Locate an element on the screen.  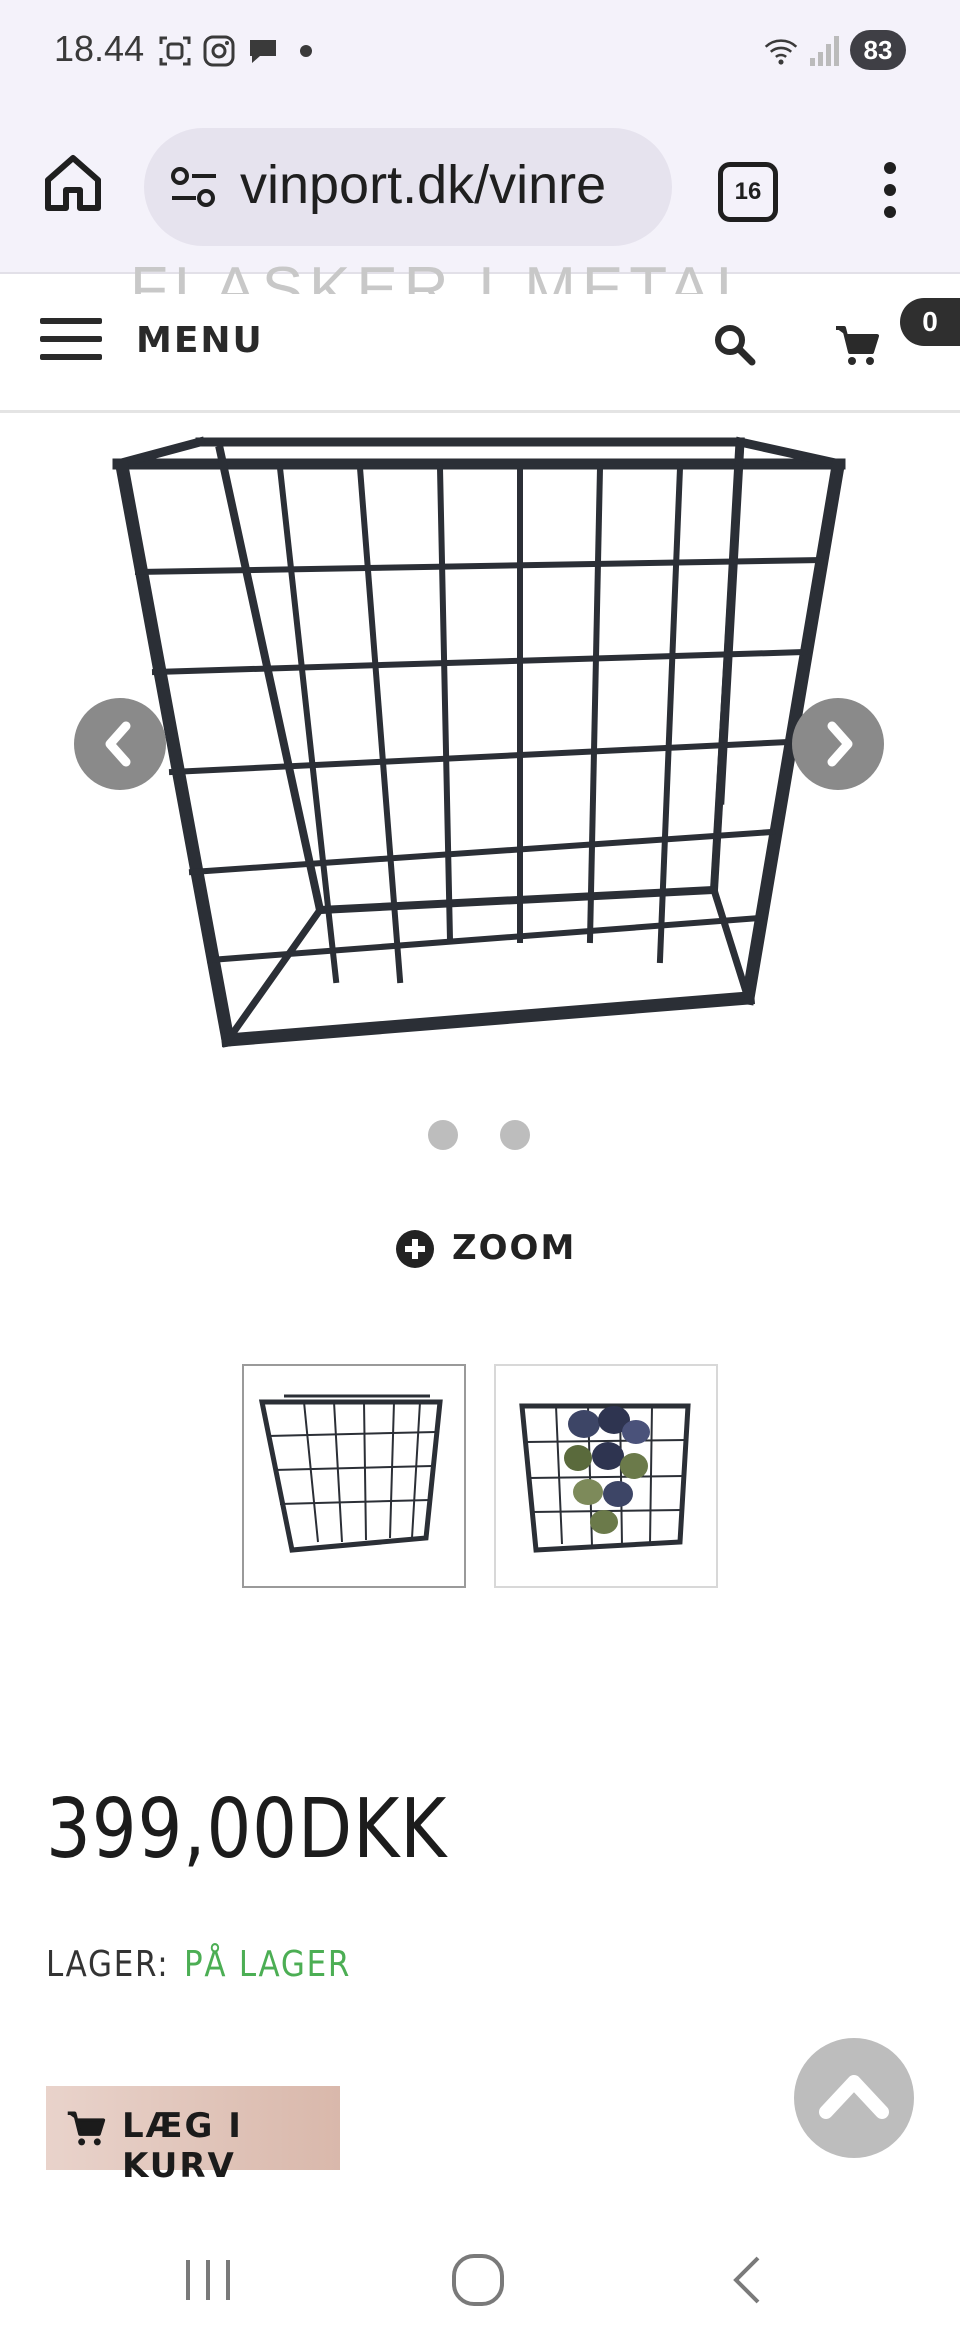
wifi-icon is located at coordinates (781, 52).